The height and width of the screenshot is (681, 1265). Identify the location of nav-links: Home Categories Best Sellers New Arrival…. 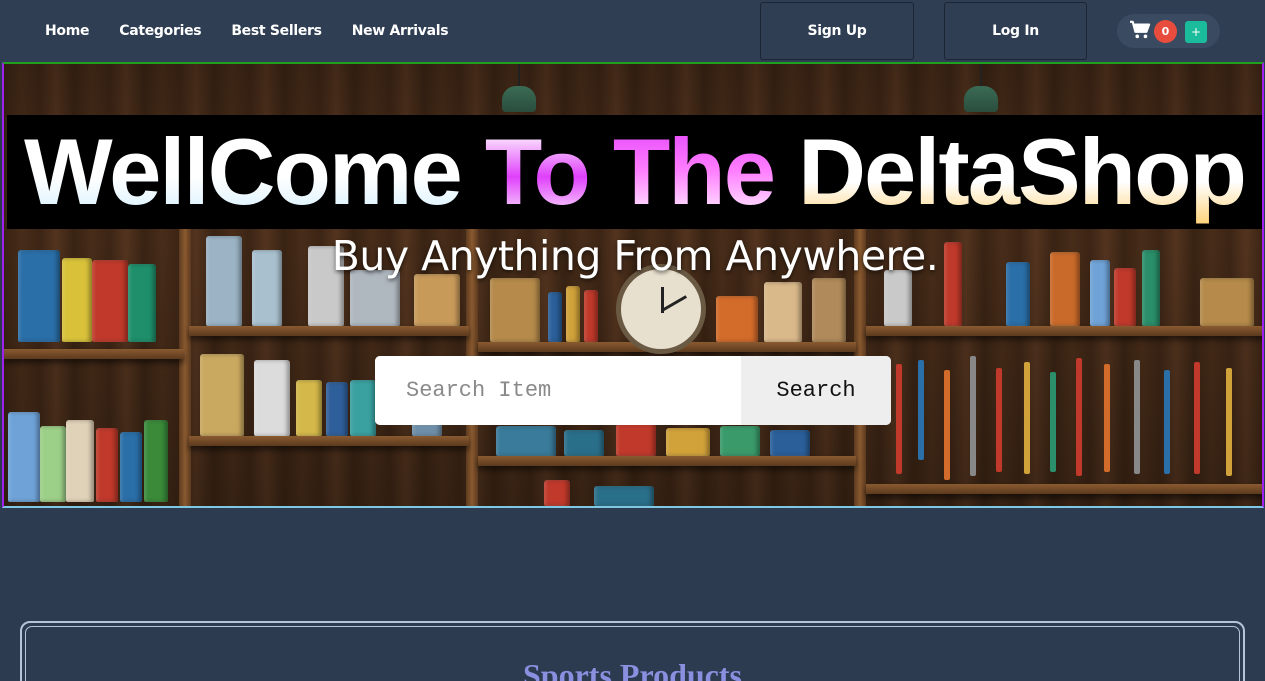
(246, 31).